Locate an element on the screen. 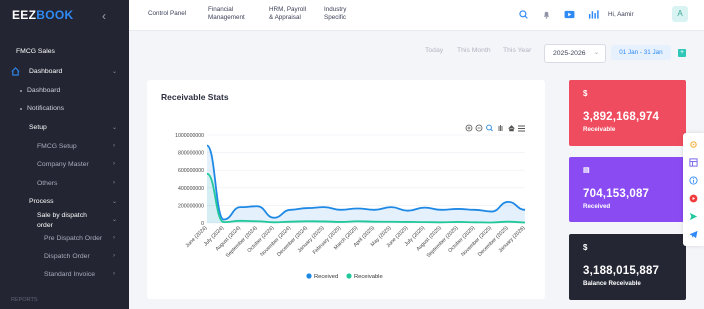 This screenshot has width=704, height=309. sidebar-item-dispatch-order: Dispatch Order is located at coordinates (67, 256).